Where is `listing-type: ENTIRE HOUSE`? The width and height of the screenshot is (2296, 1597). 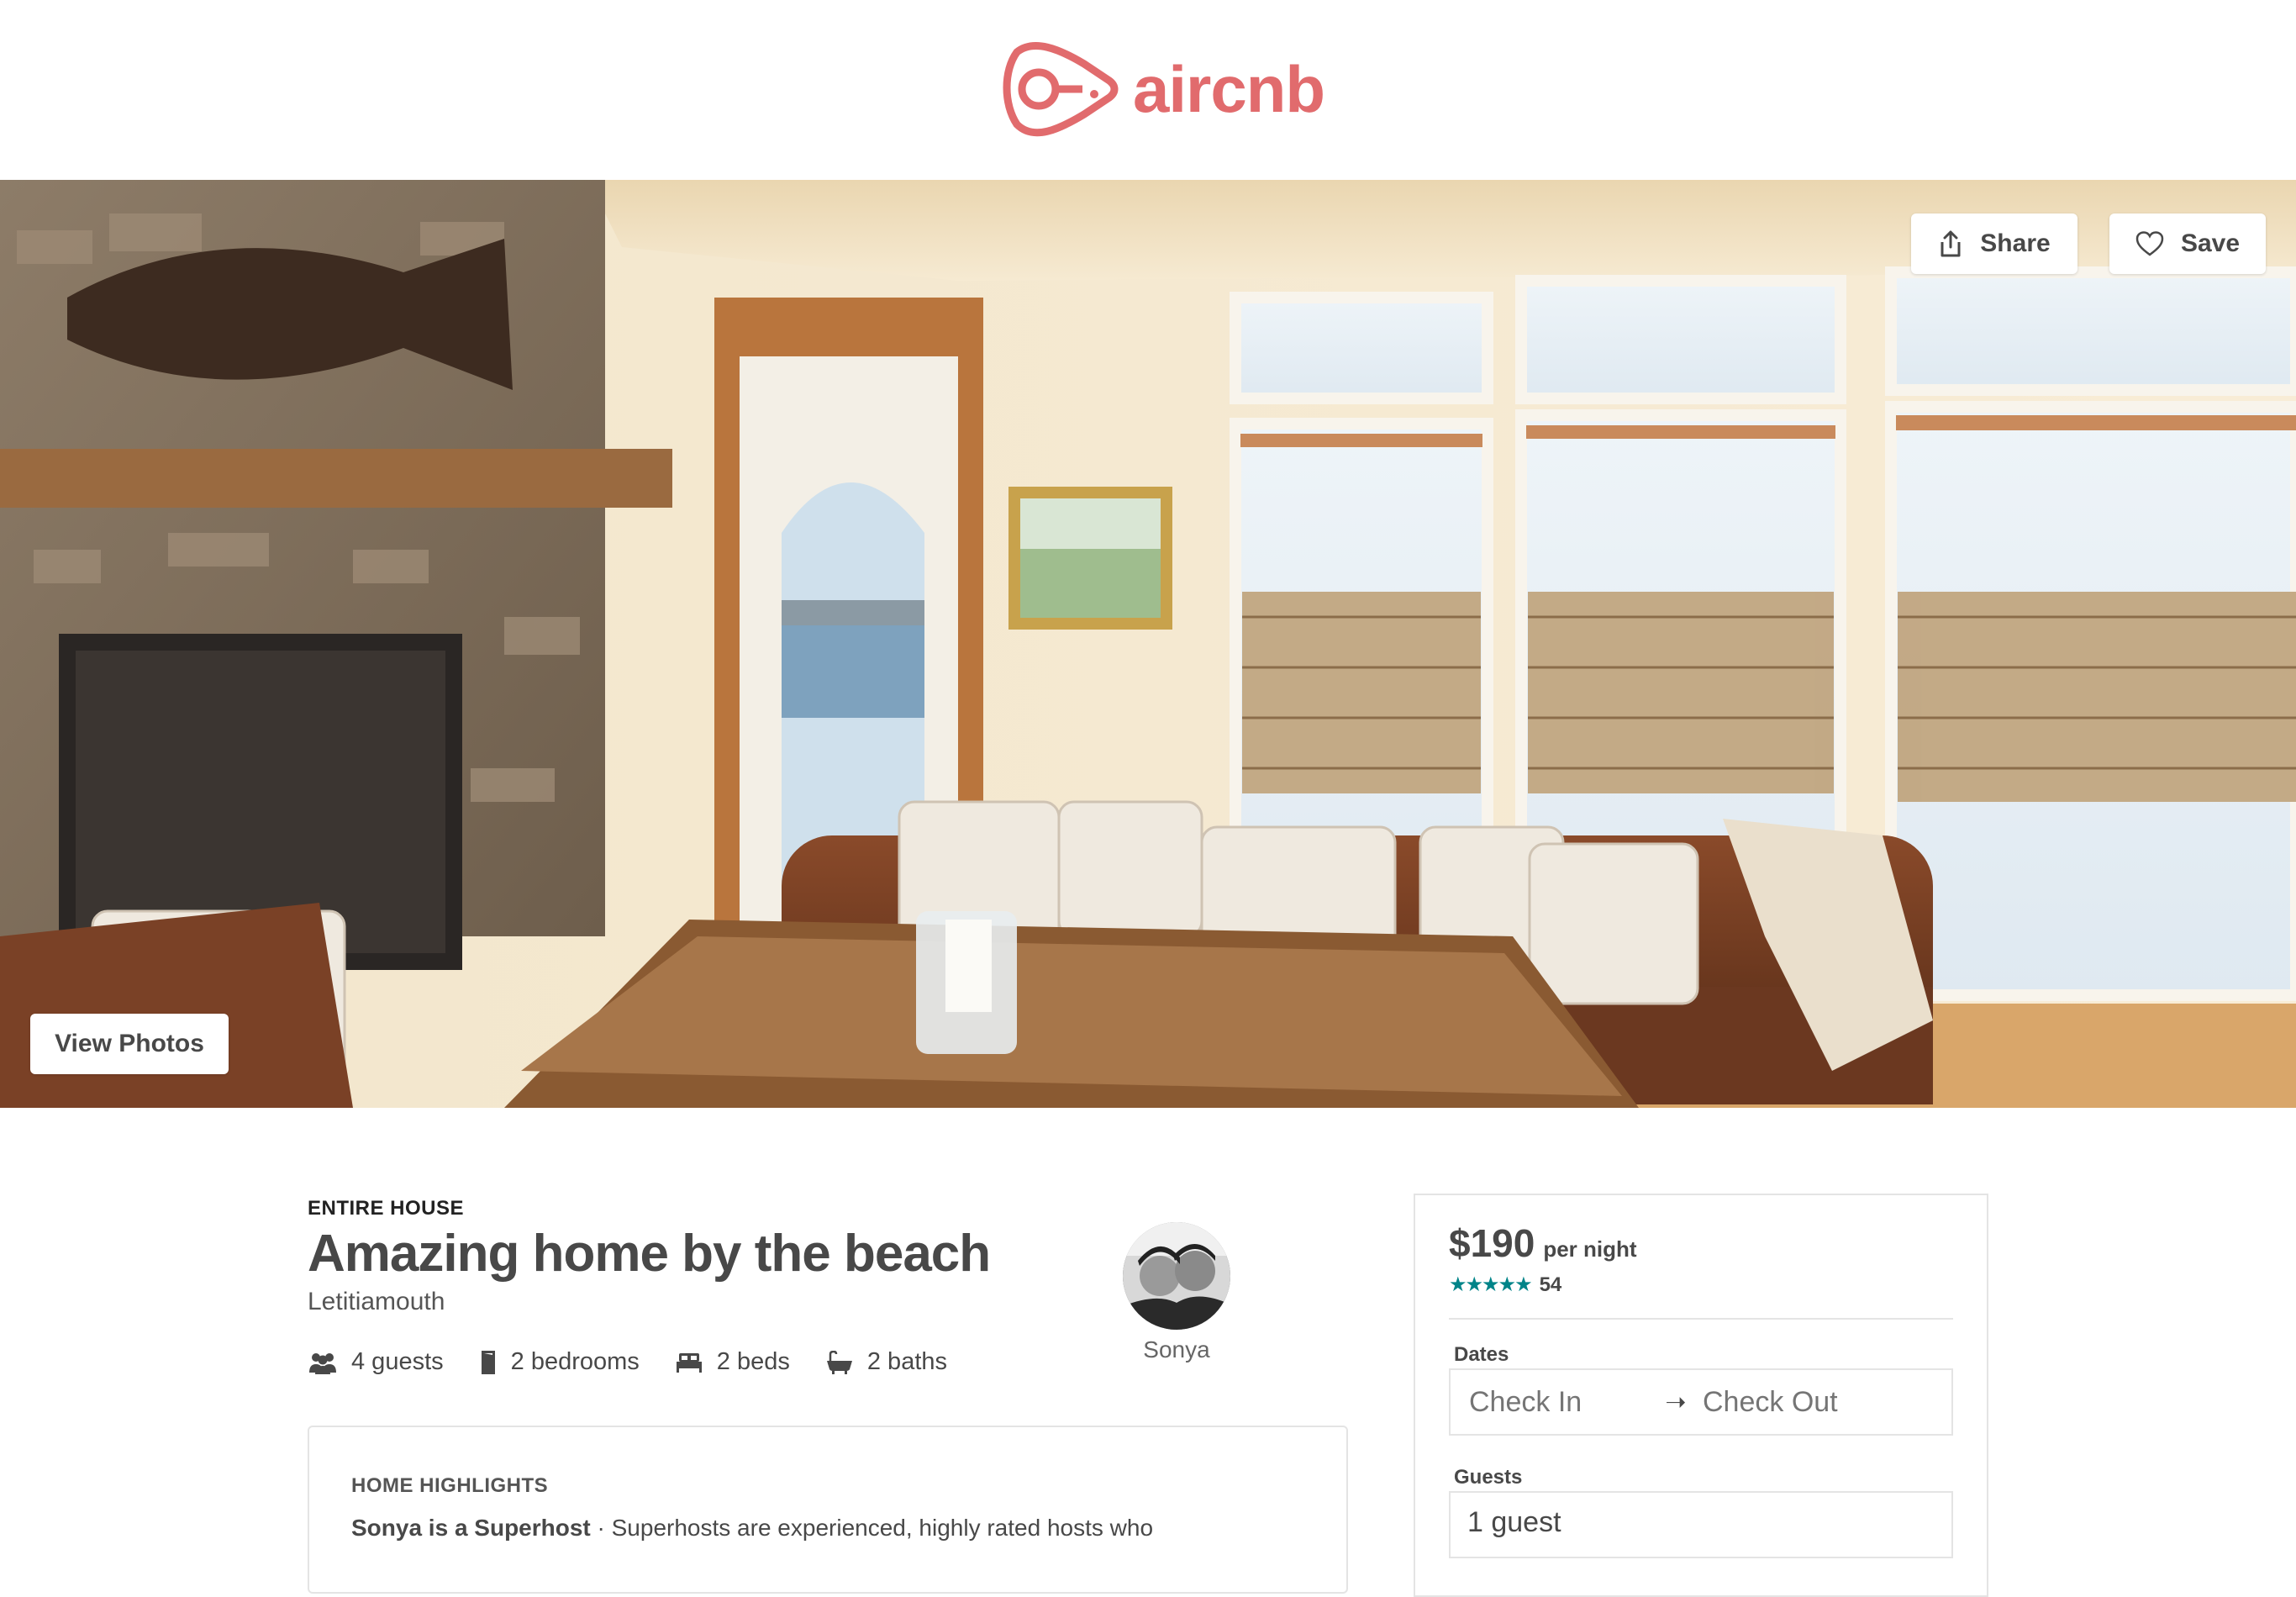
listing-type: ENTIRE HOUSE is located at coordinates (386, 1208).